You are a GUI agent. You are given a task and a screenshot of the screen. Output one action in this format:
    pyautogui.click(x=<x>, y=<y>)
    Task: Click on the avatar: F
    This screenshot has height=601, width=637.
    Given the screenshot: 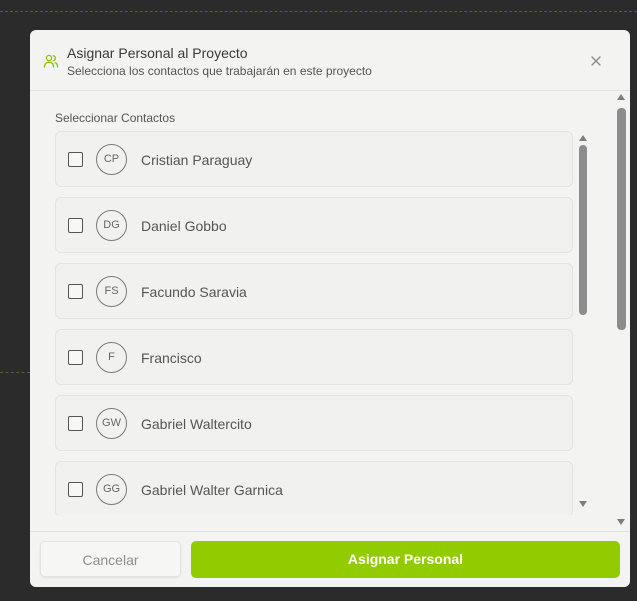 What is the action you would take?
    pyautogui.click(x=111, y=357)
    